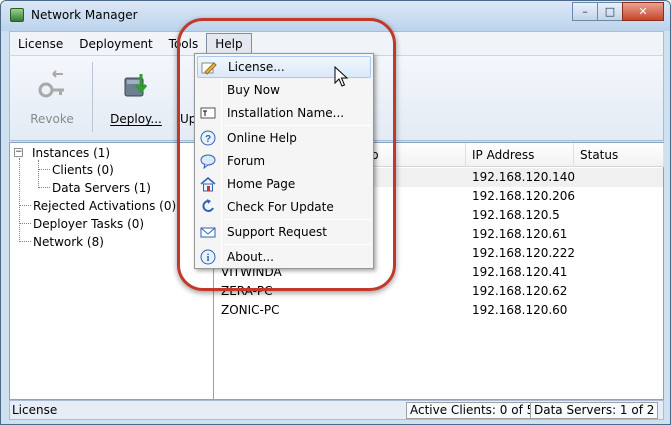 The width and height of the screenshot is (671, 425). Describe the element at coordinates (209, 68) in the screenshot. I see `license-key-icon` at that location.